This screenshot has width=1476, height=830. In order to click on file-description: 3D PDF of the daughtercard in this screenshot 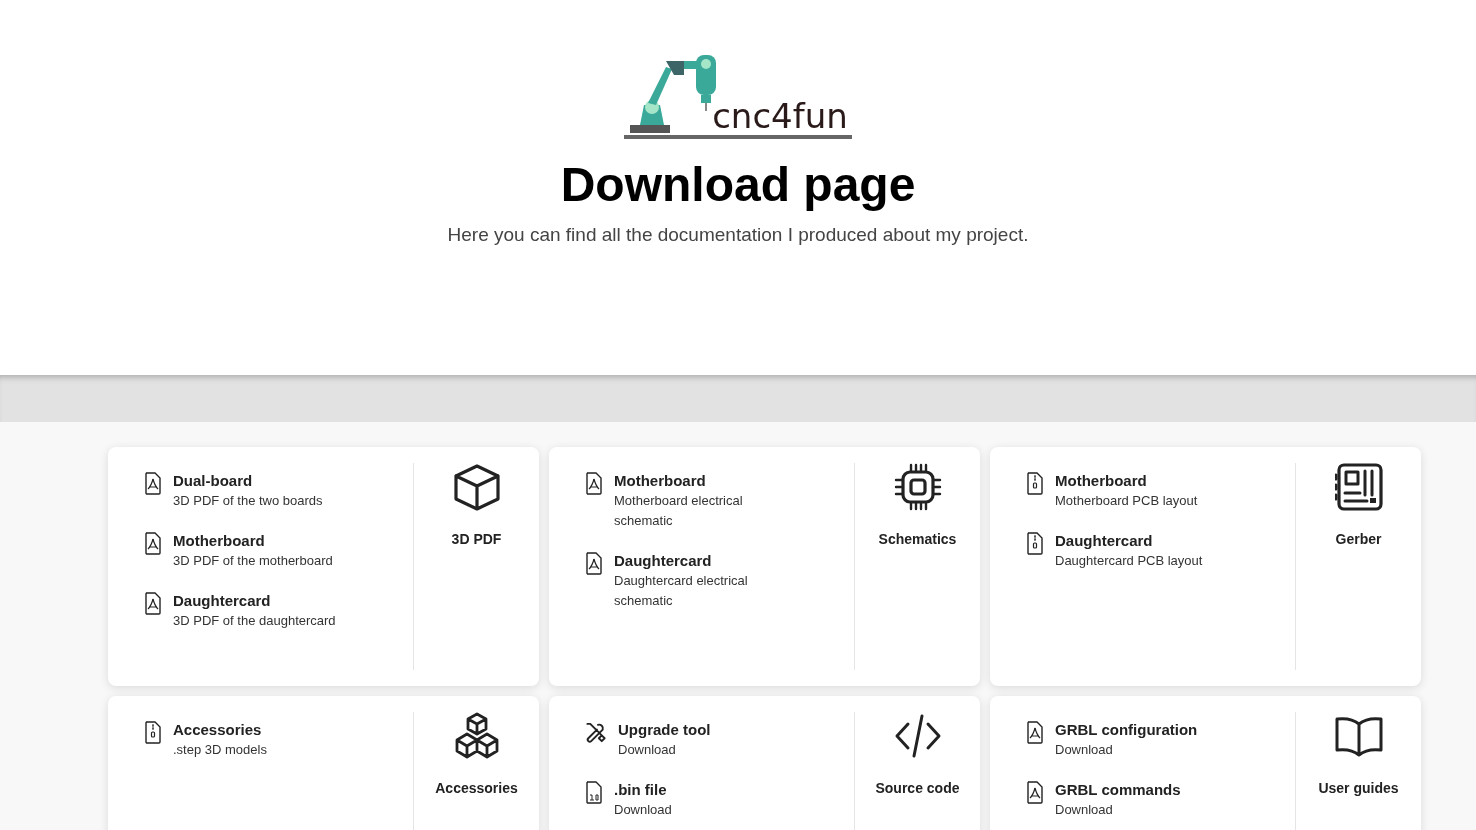, I will do `click(254, 621)`.